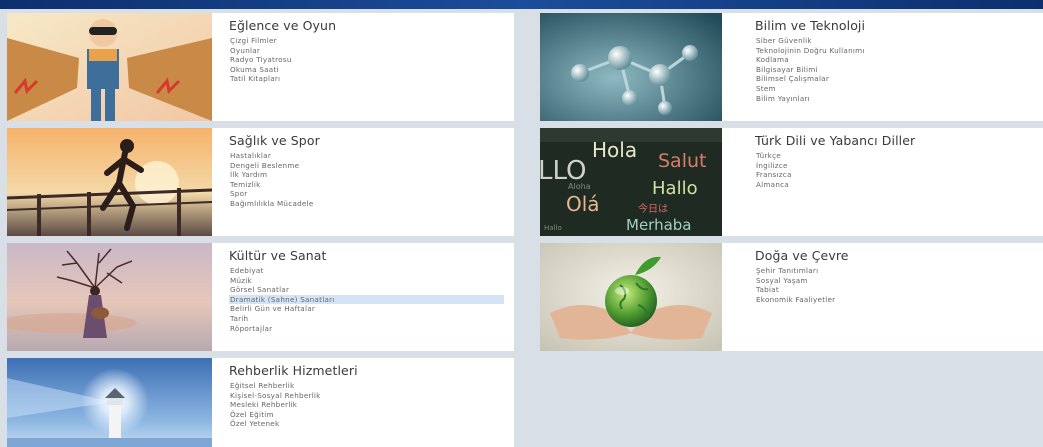 The height and width of the screenshot is (447, 1043). Describe the element at coordinates (367, 156) in the screenshot. I see `category-link: Hastalıklar` at that location.